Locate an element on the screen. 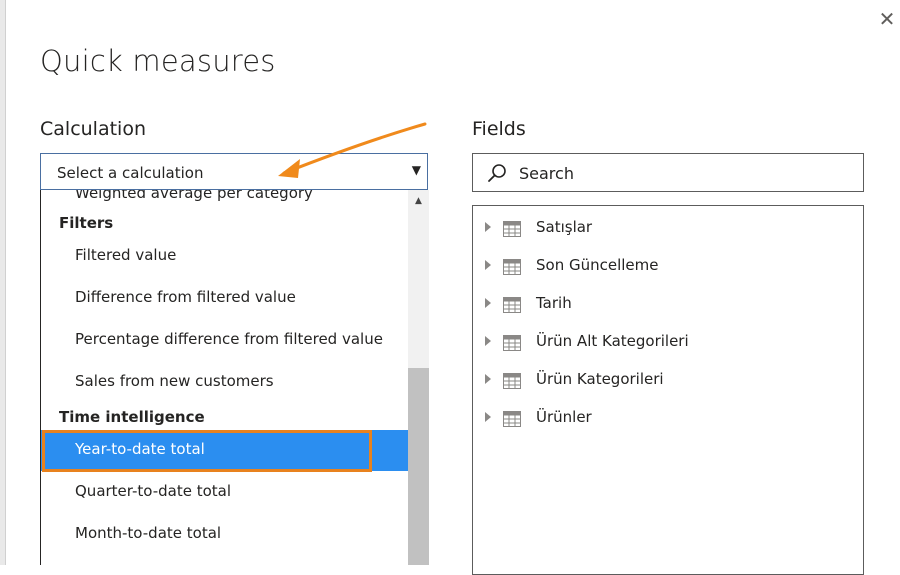  list-item-sales-new-customers: Sales from new customers is located at coordinates (224, 382).